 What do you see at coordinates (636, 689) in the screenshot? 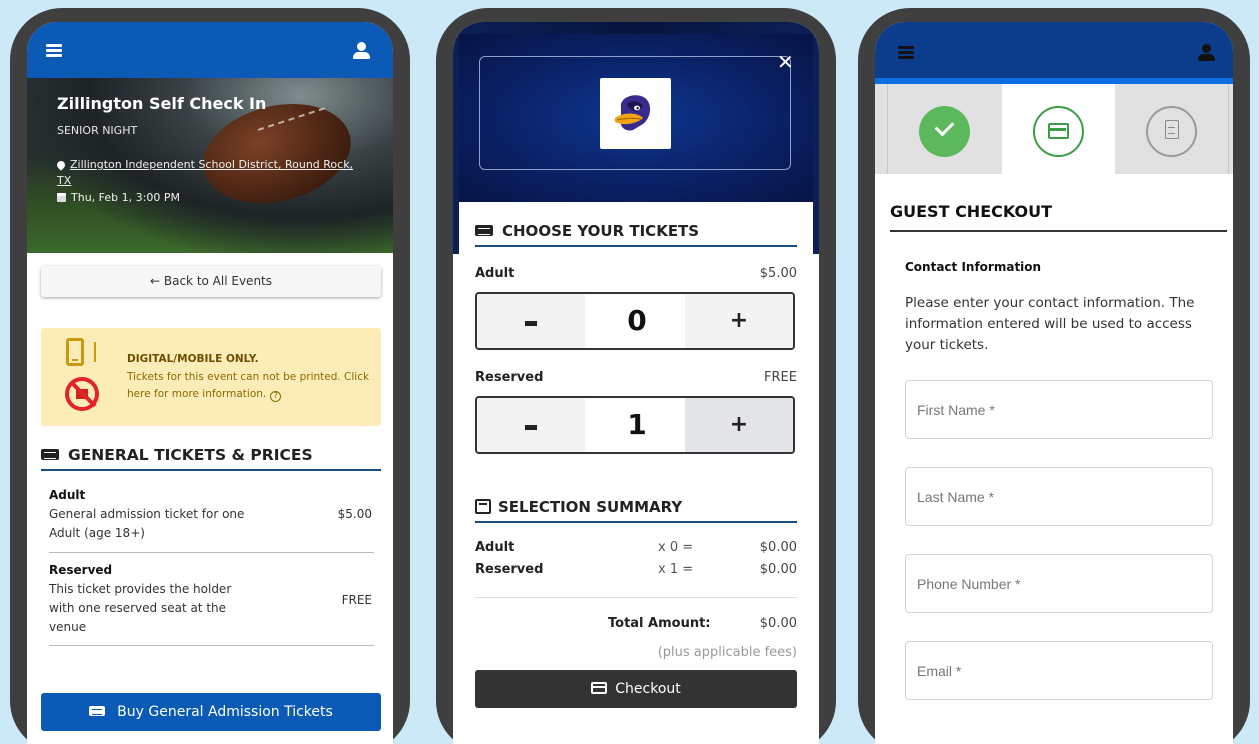
I see `checkout-button: Checkout` at bounding box center [636, 689].